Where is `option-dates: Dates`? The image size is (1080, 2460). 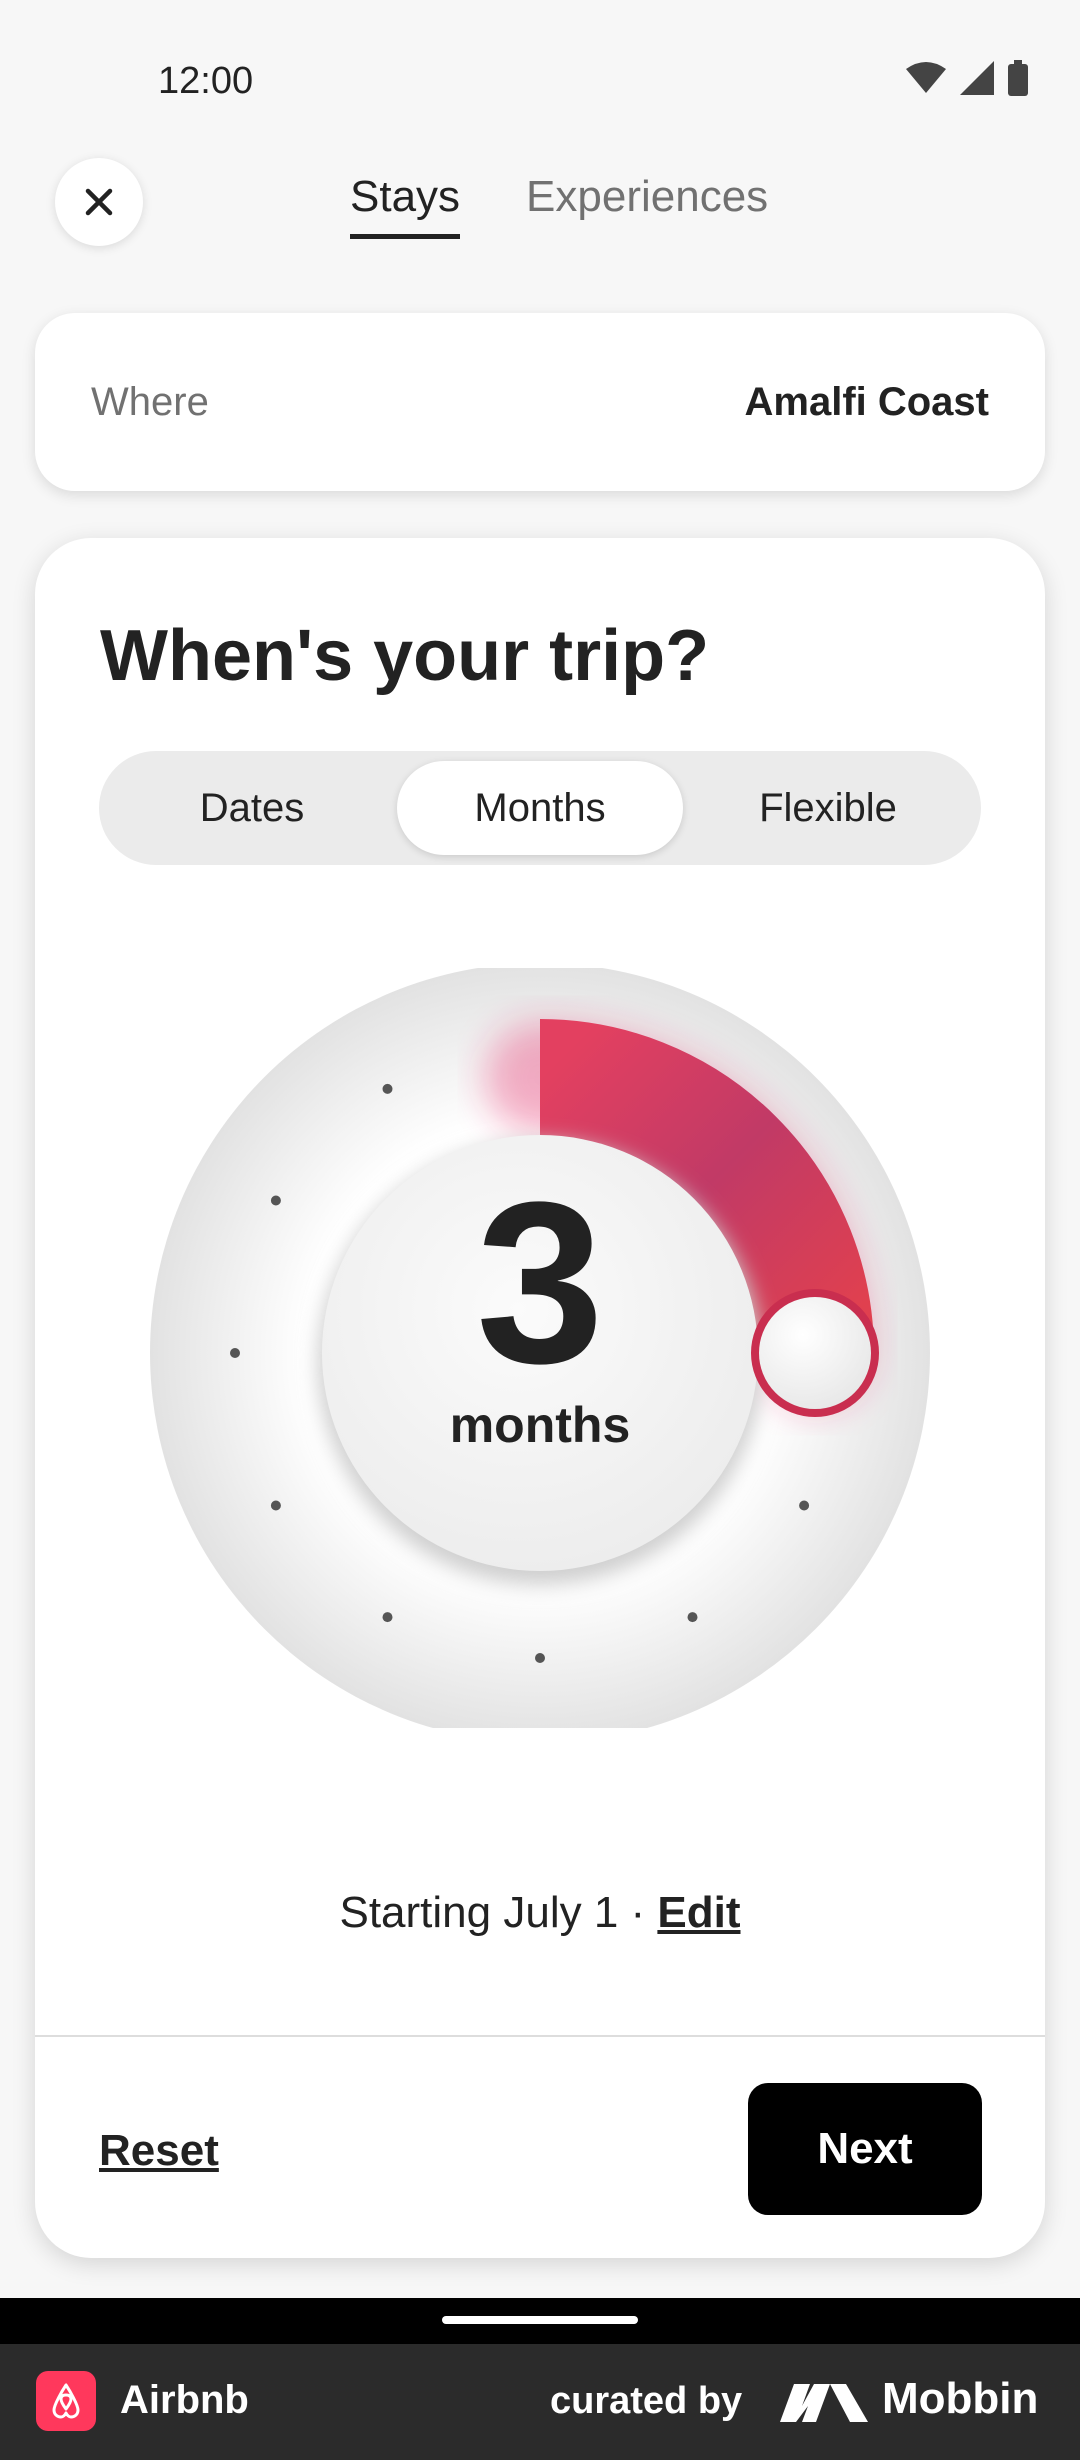
option-dates: Dates is located at coordinates (252, 808).